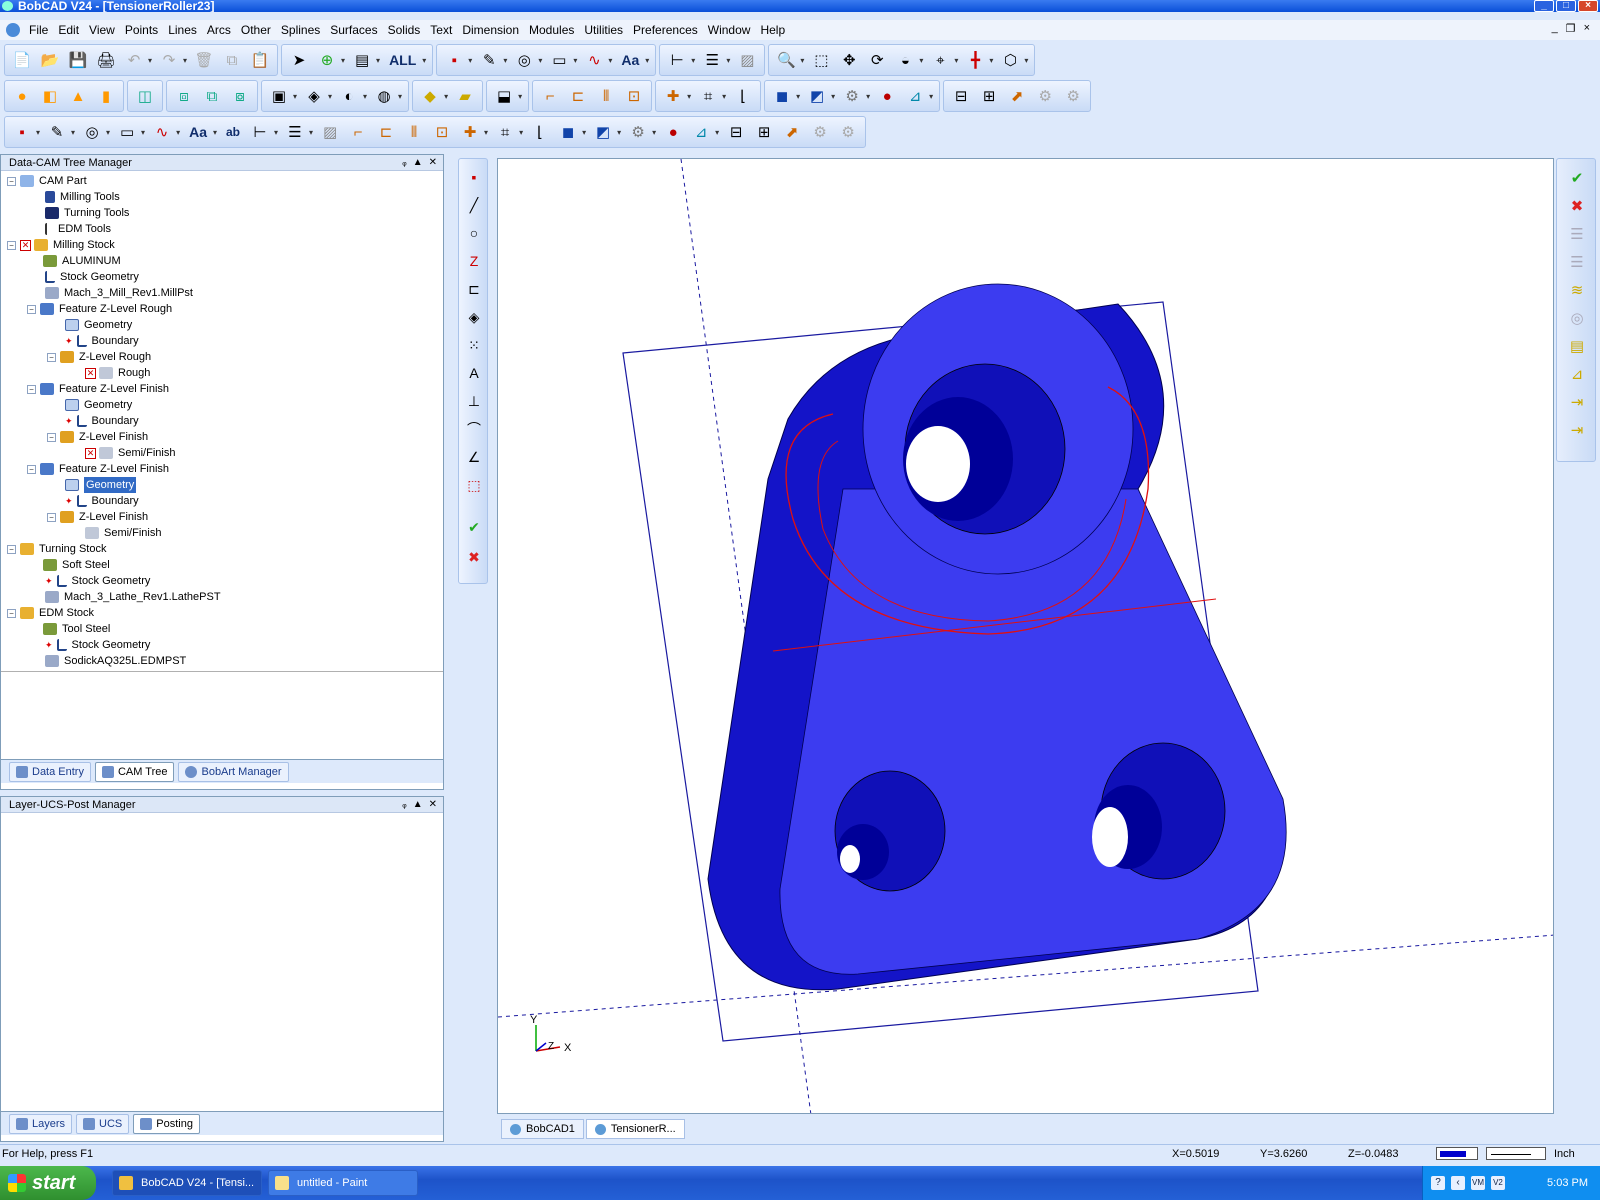 The width and height of the screenshot is (1600, 1200). Describe the element at coordinates (1438, 1183) in the screenshot. I see `help-tray-icon: ?` at that location.